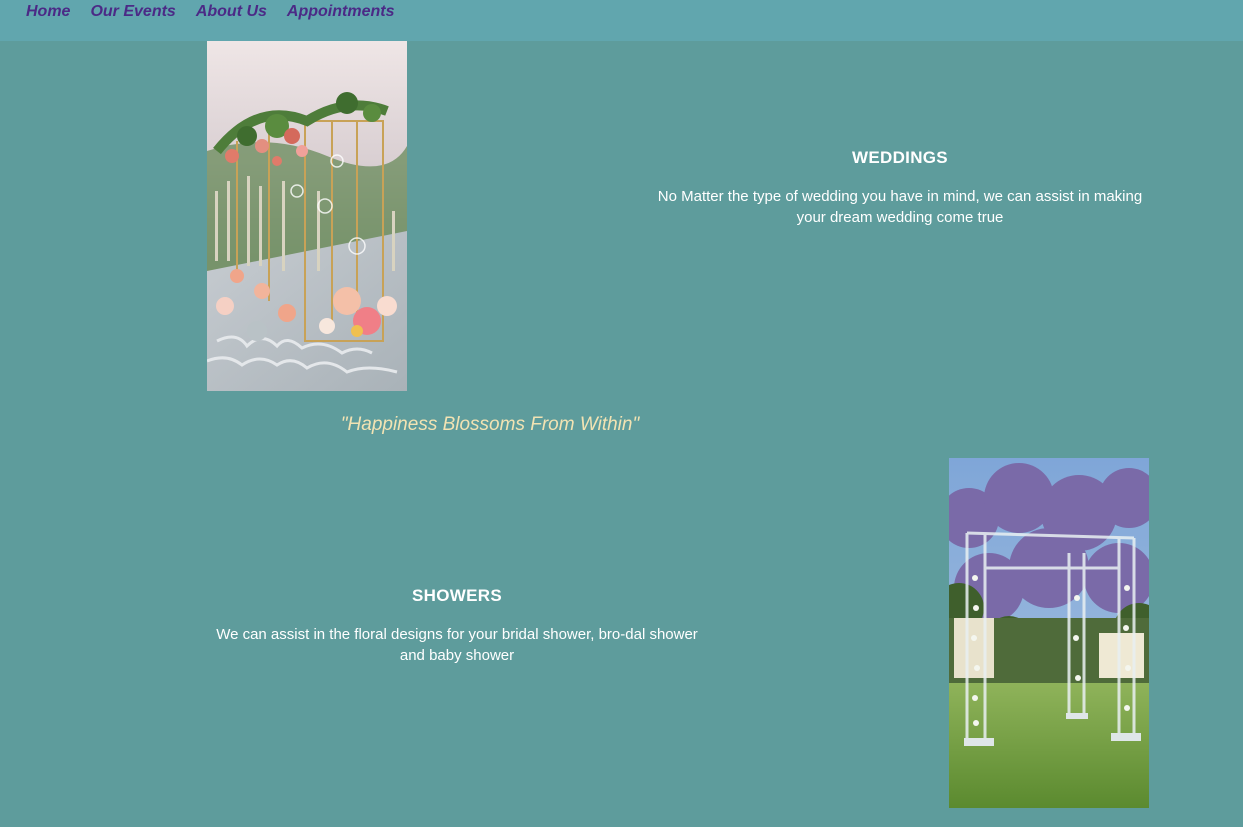  I want to click on acrylic-arch-photo, so click(1049, 633).